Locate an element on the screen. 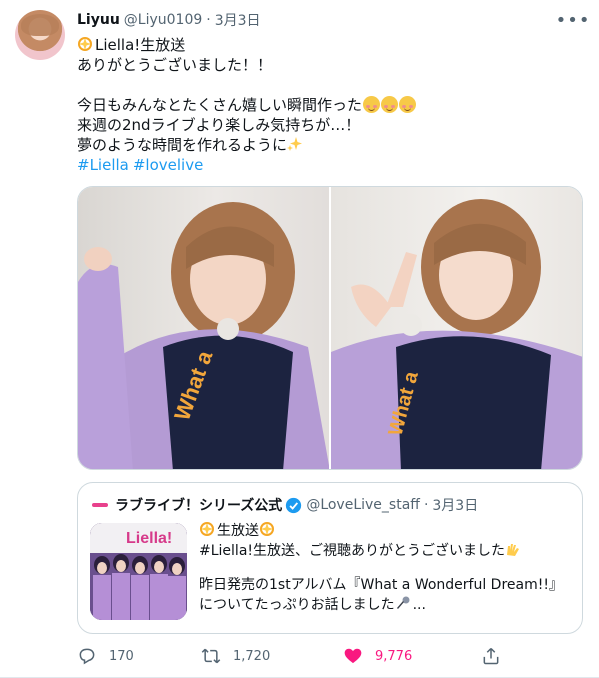 This screenshot has height=678, width=599. quoted-blank-line is located at coordinates (387, 568).